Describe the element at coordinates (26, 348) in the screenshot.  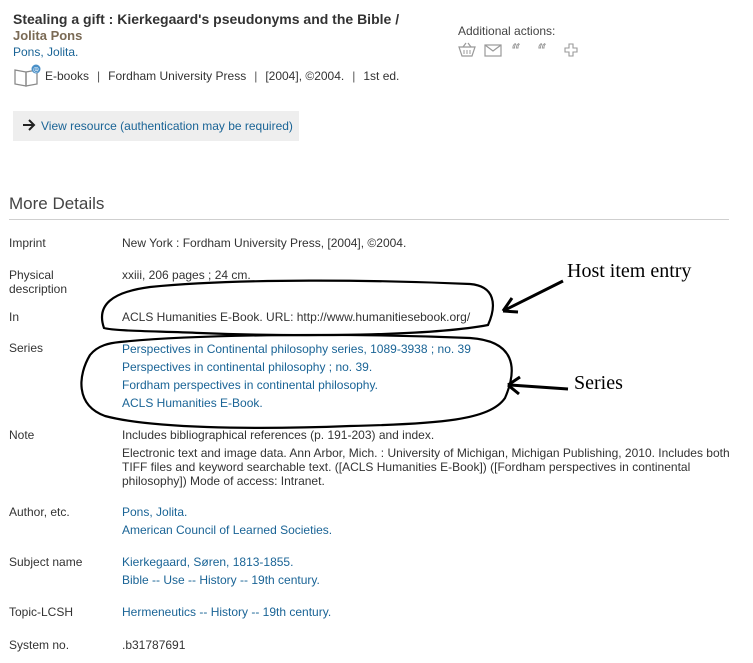
I see `series-label: Series` at that location.